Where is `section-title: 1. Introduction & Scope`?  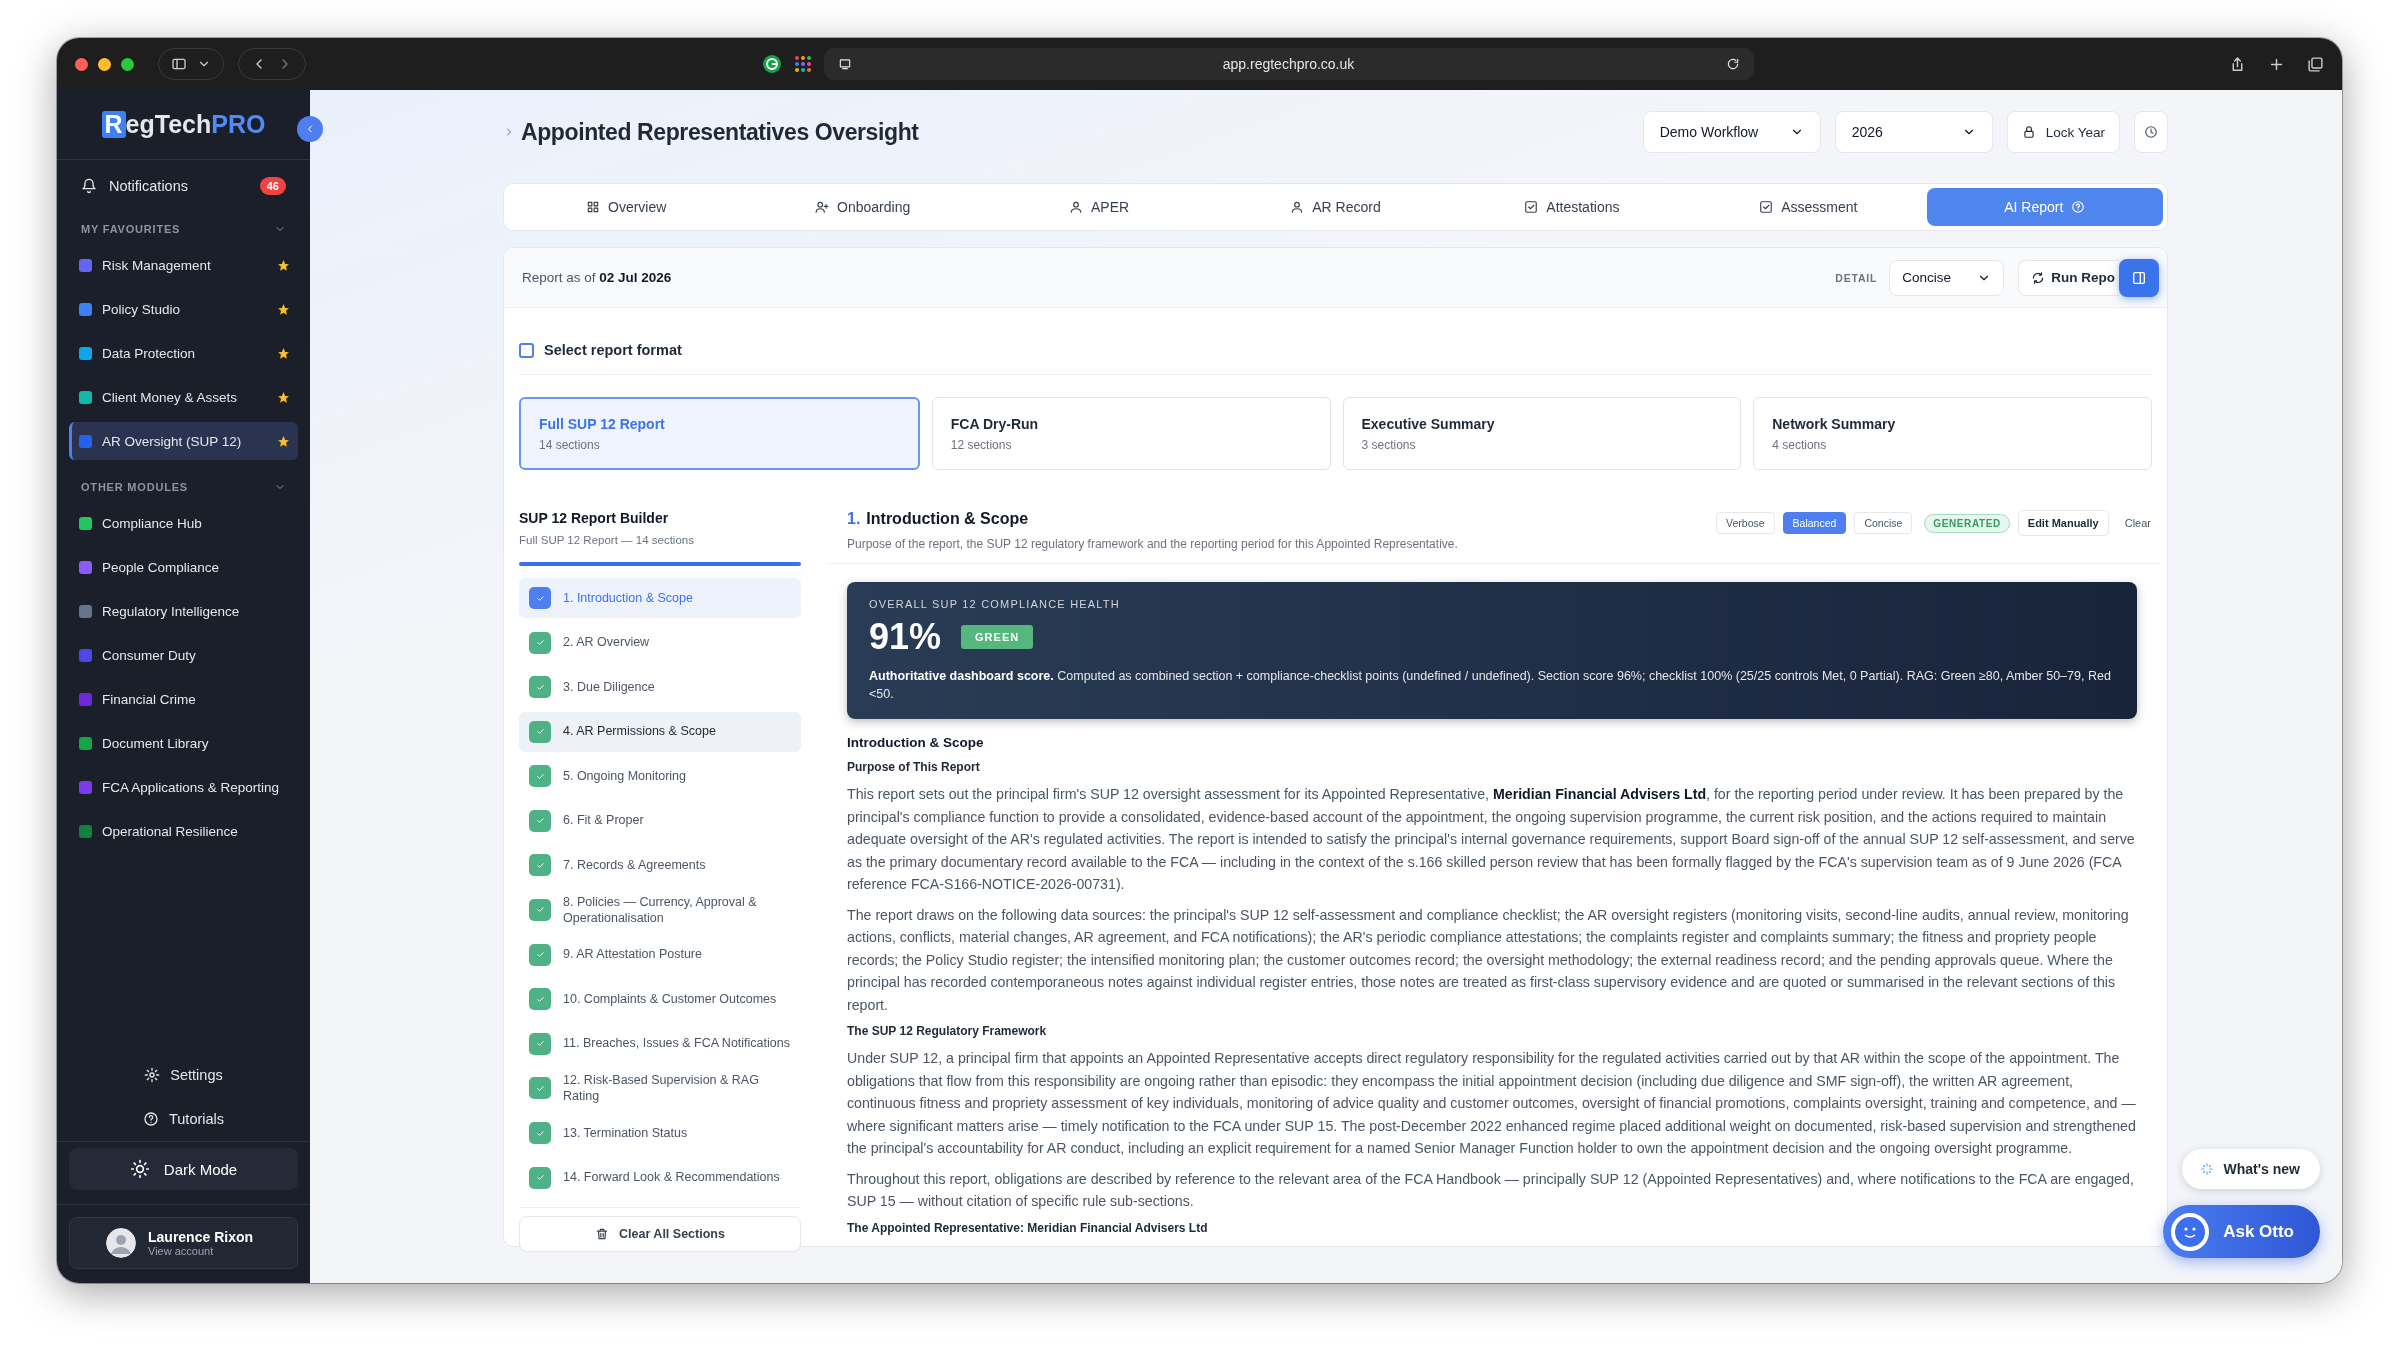 section-title: 1. Introduction & Scope is located at coordinates (938, 519).